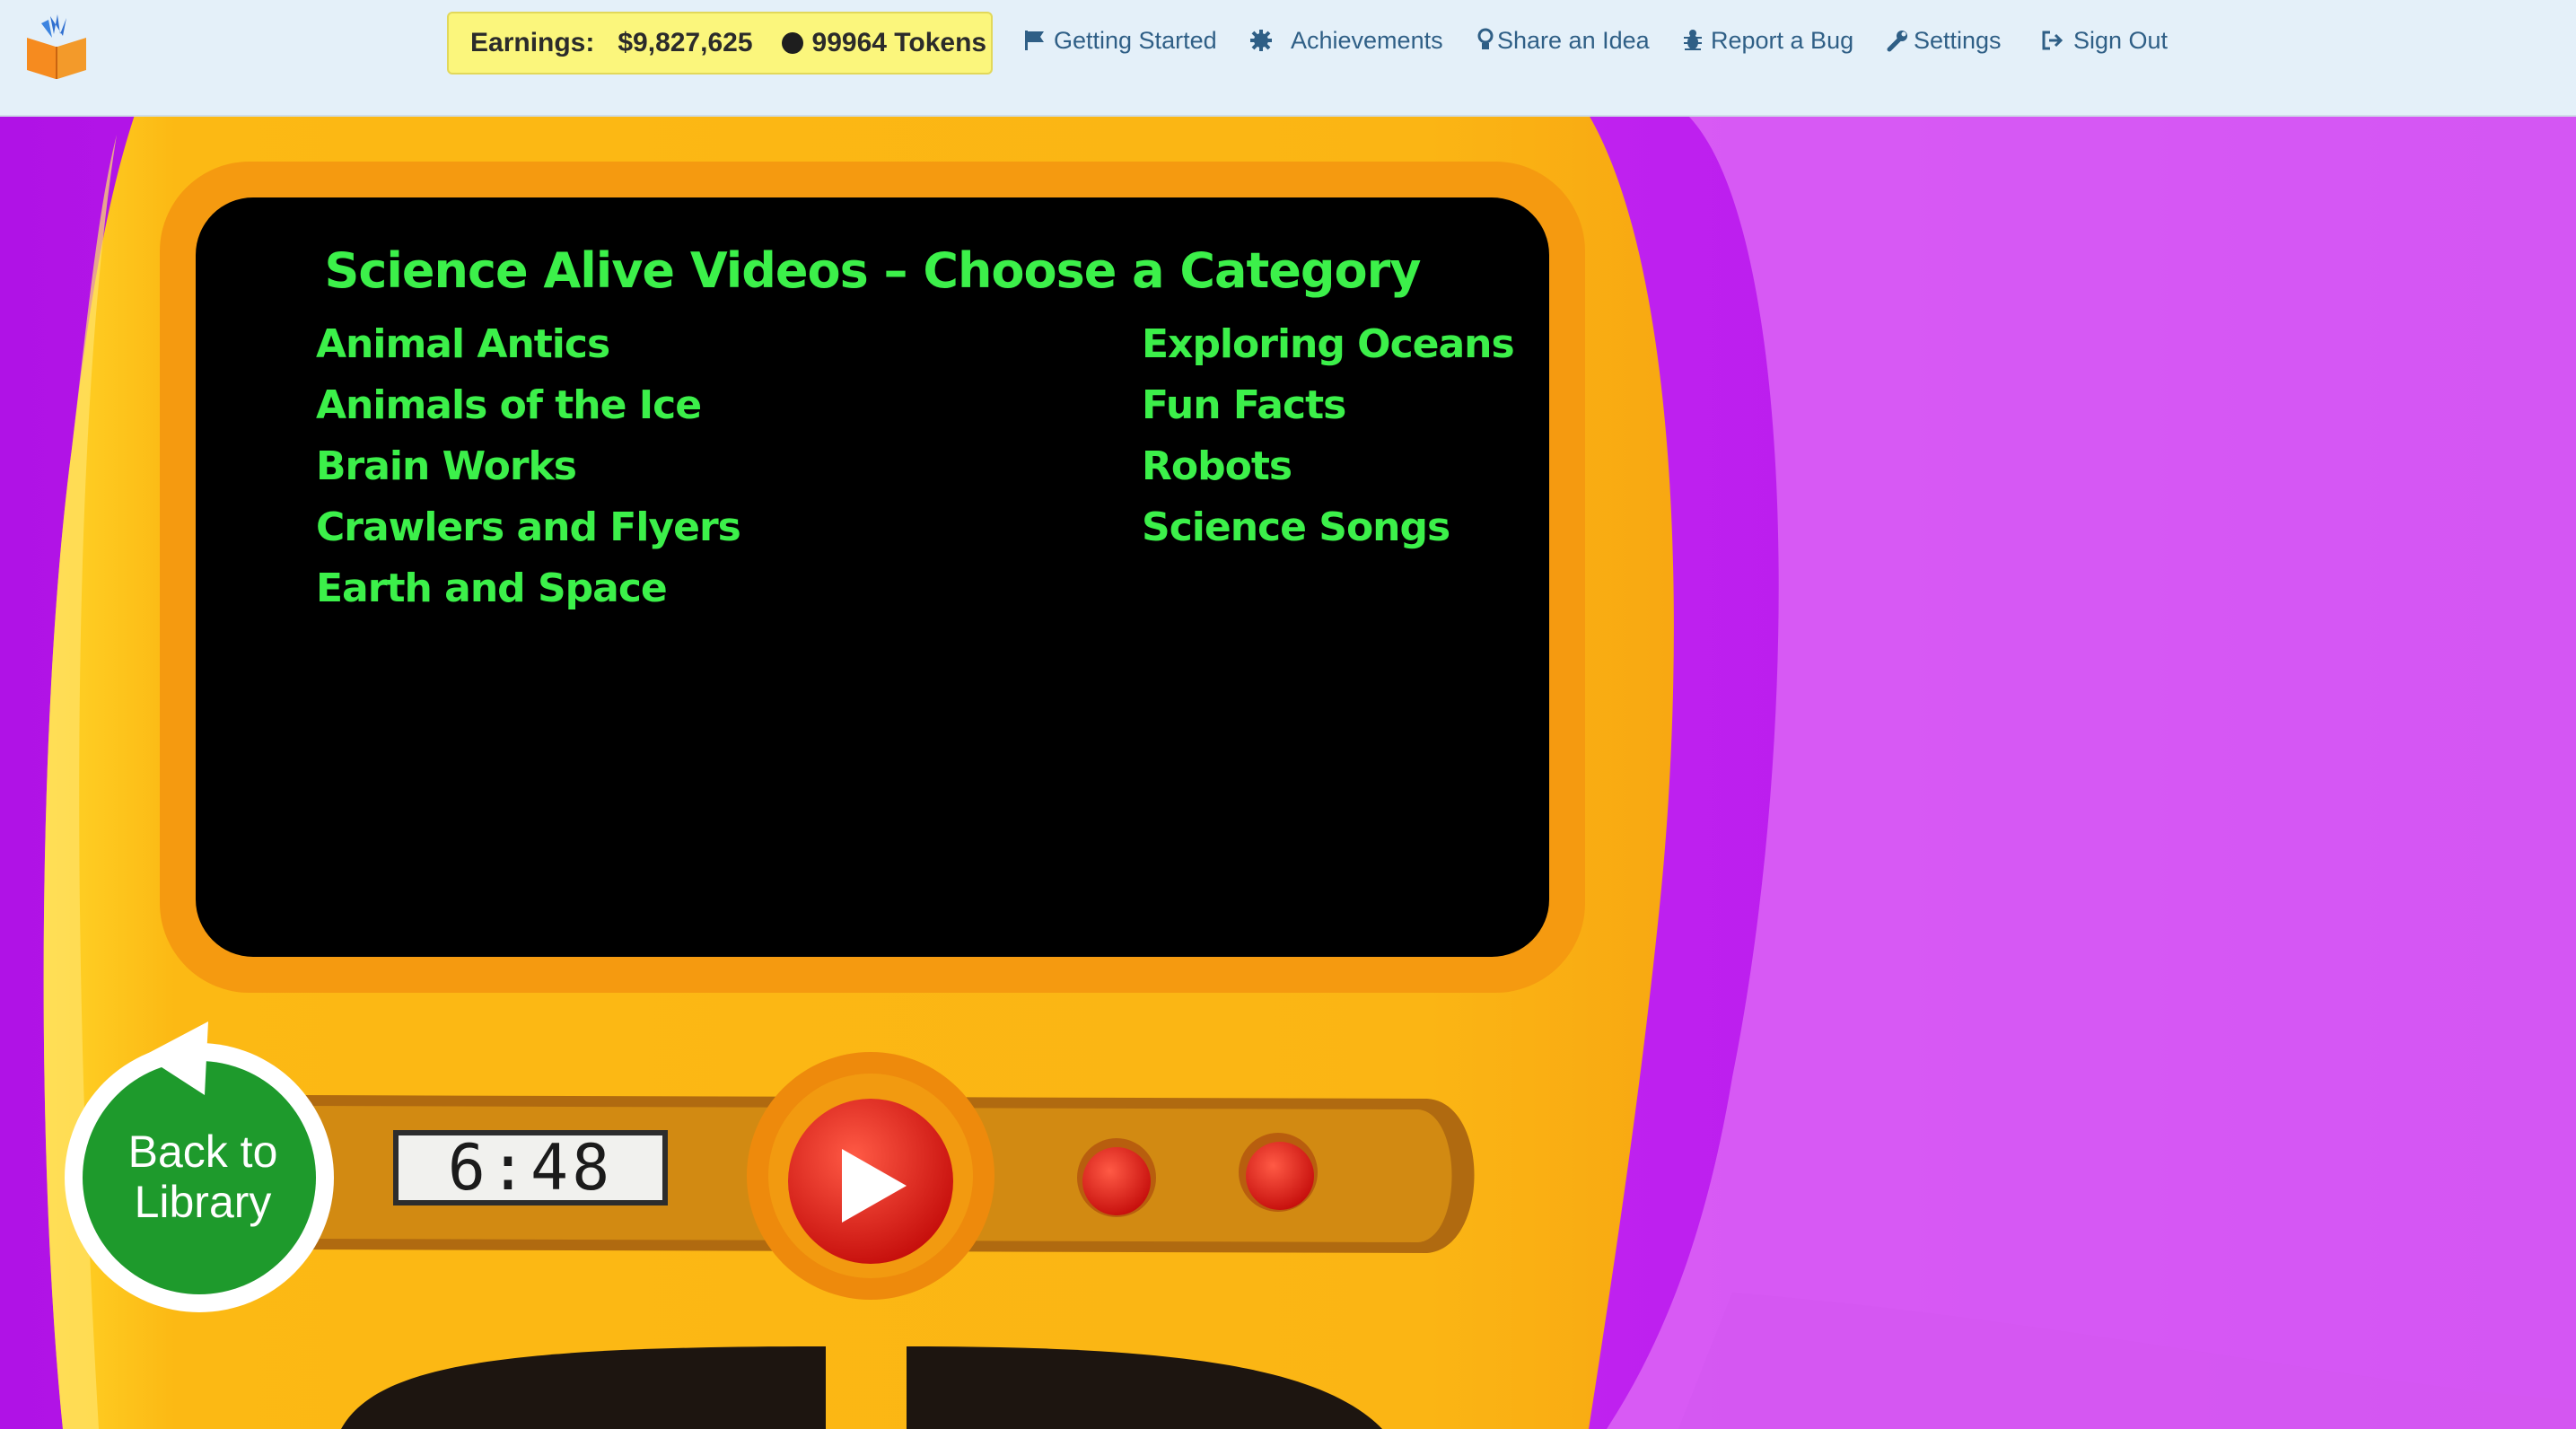 The width and height of the screenshot is (2576, 1429). What do you see at coordinates (1135, 40) in the screenshot?
I see `nav-label: Getting Started` at bounding box center [1135, 40].